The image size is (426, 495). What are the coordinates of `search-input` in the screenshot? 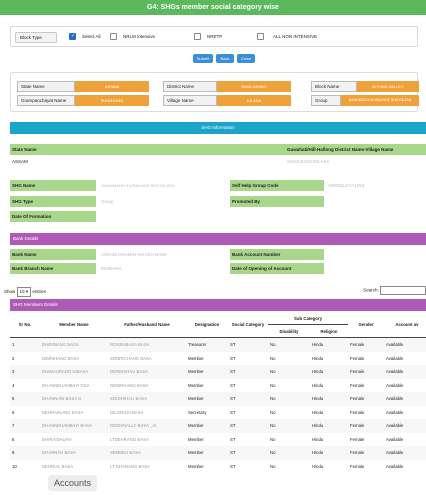 It's located at (403, 290).